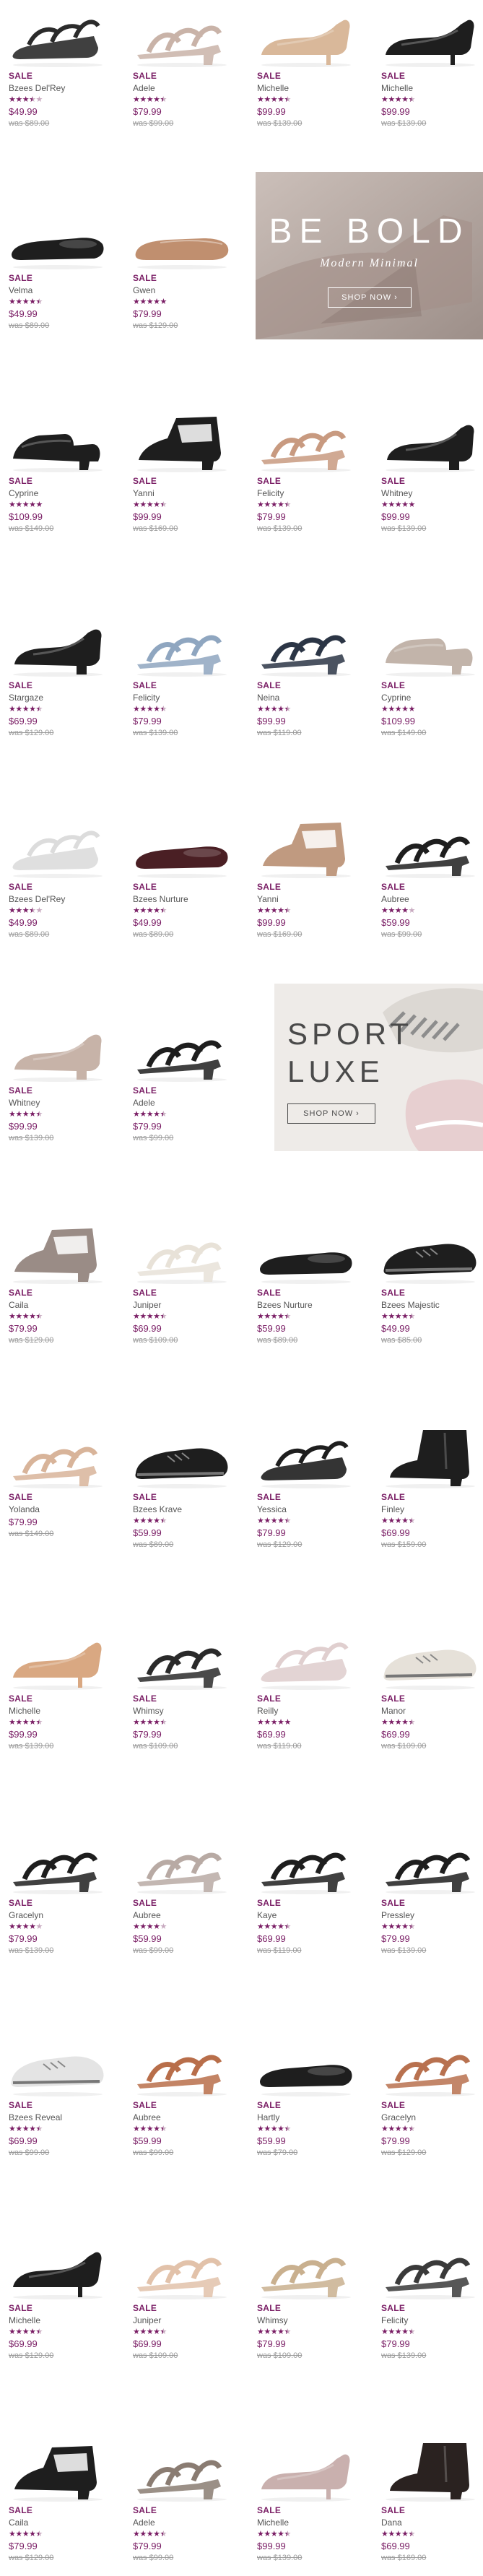  I want to click on product-card: SALE Bzees Majestic $49.99 was $85.00 ★★★★★★, so click(431, 1283).